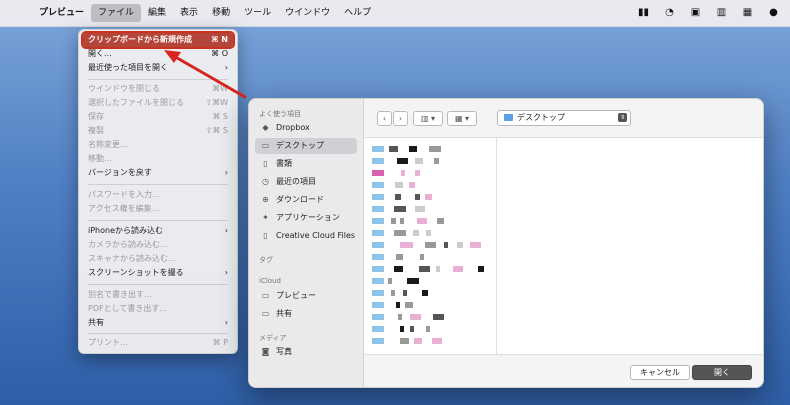 The image size is (790, 405). Describe the element at coordinates (265, 217) in the screenshot. I see `applications-icon: ✦` at that location.